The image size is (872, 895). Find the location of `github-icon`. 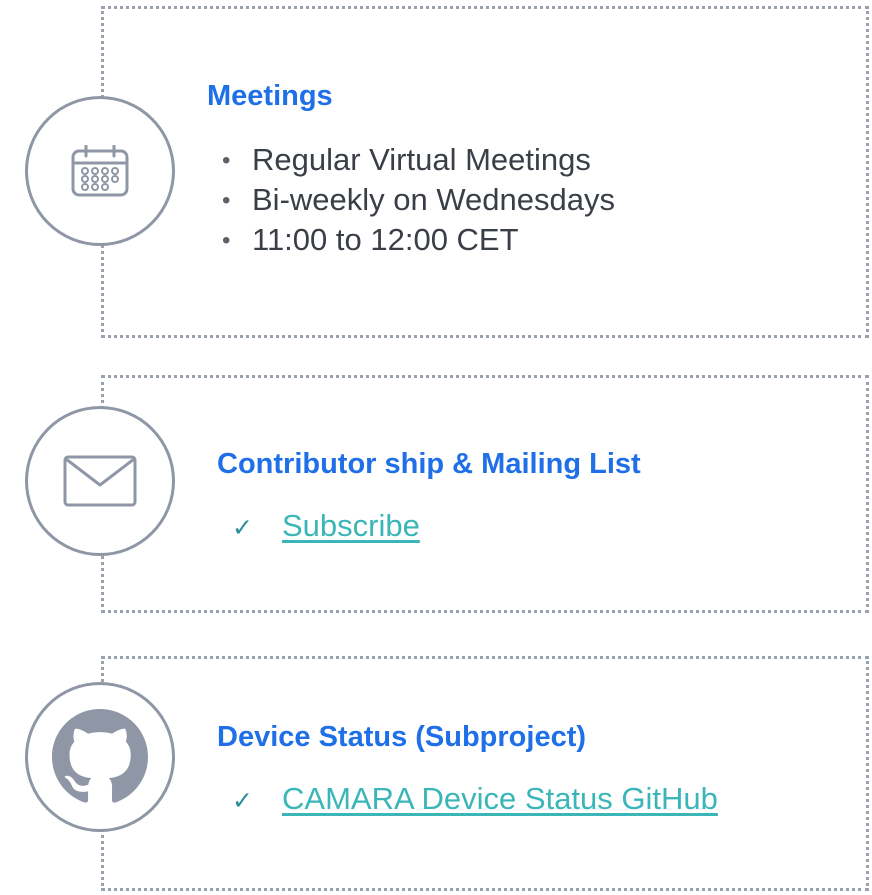

github-icon is located at coordinates (100, 756).